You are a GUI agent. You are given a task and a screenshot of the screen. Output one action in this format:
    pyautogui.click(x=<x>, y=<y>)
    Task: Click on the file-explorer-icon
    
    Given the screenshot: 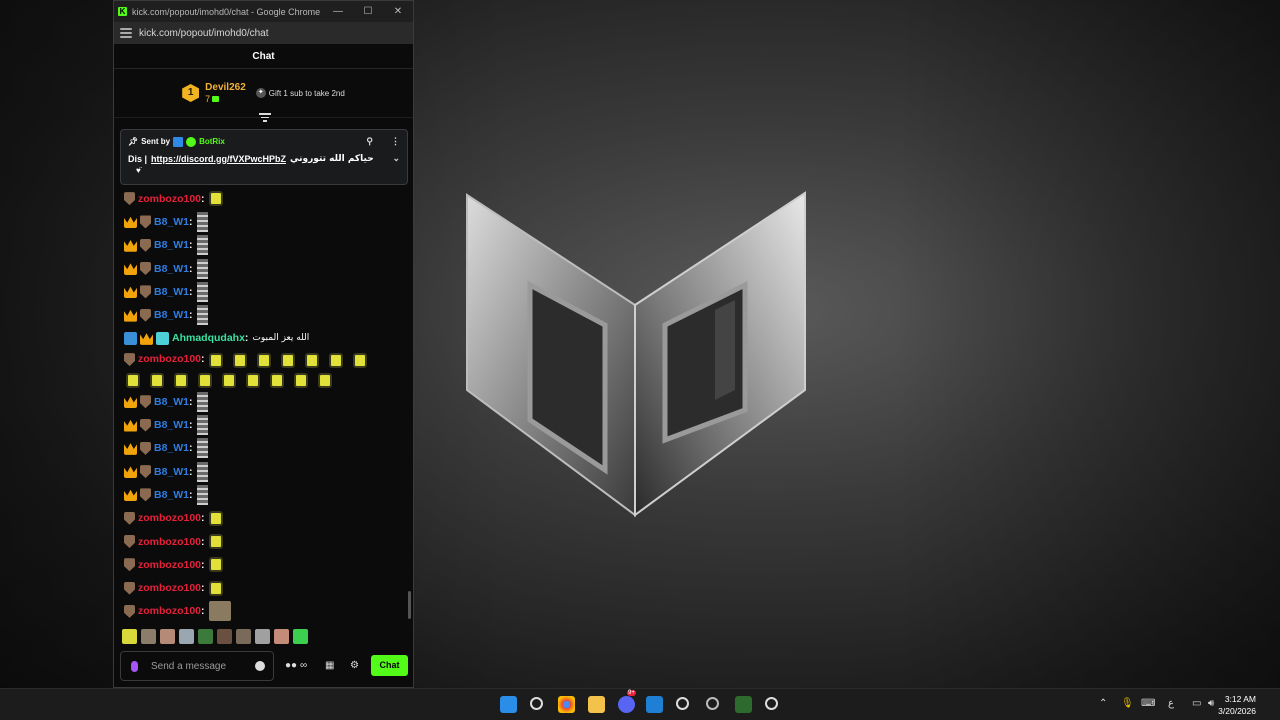 What is the action you would take?
    pyautogui.click(x=596, y=704)
    